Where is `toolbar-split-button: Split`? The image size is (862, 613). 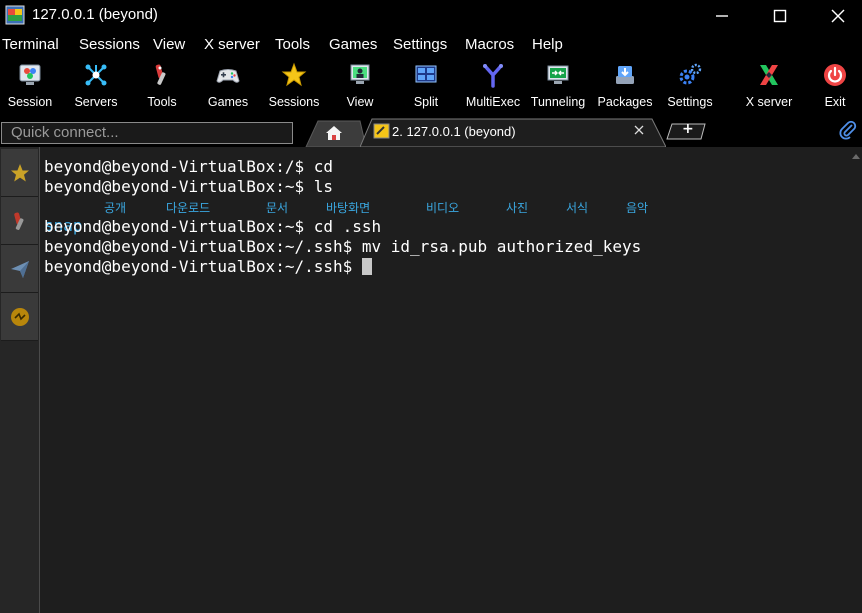
toolbar-split-button: Split is located at coordinates (426, 87).